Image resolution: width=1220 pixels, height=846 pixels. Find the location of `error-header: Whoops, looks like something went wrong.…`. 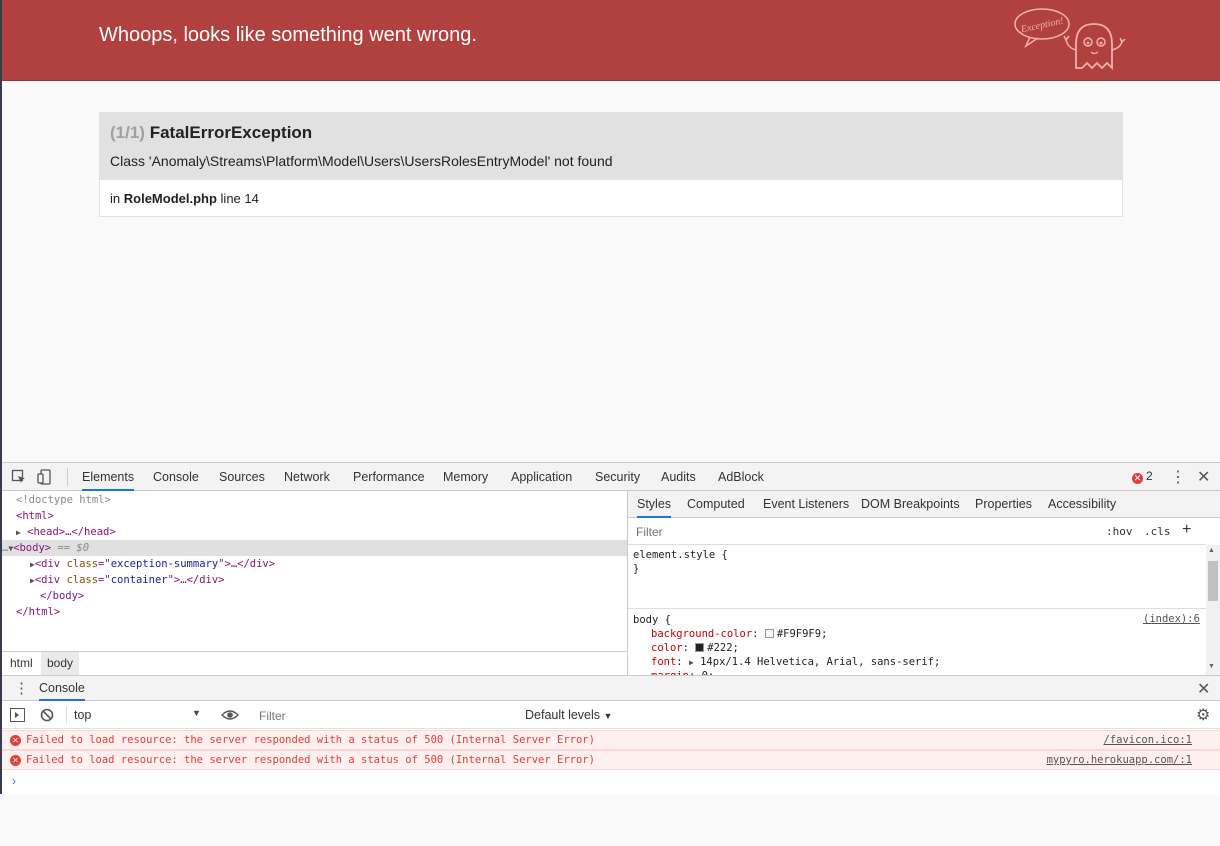

error-header: Whoops, looks like something went wrong.… is located at coordinates (611, 40).